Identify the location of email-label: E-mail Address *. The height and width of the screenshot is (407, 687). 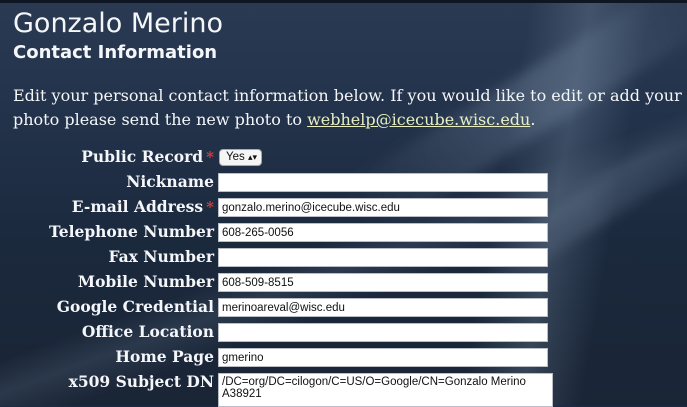
(142, 206).